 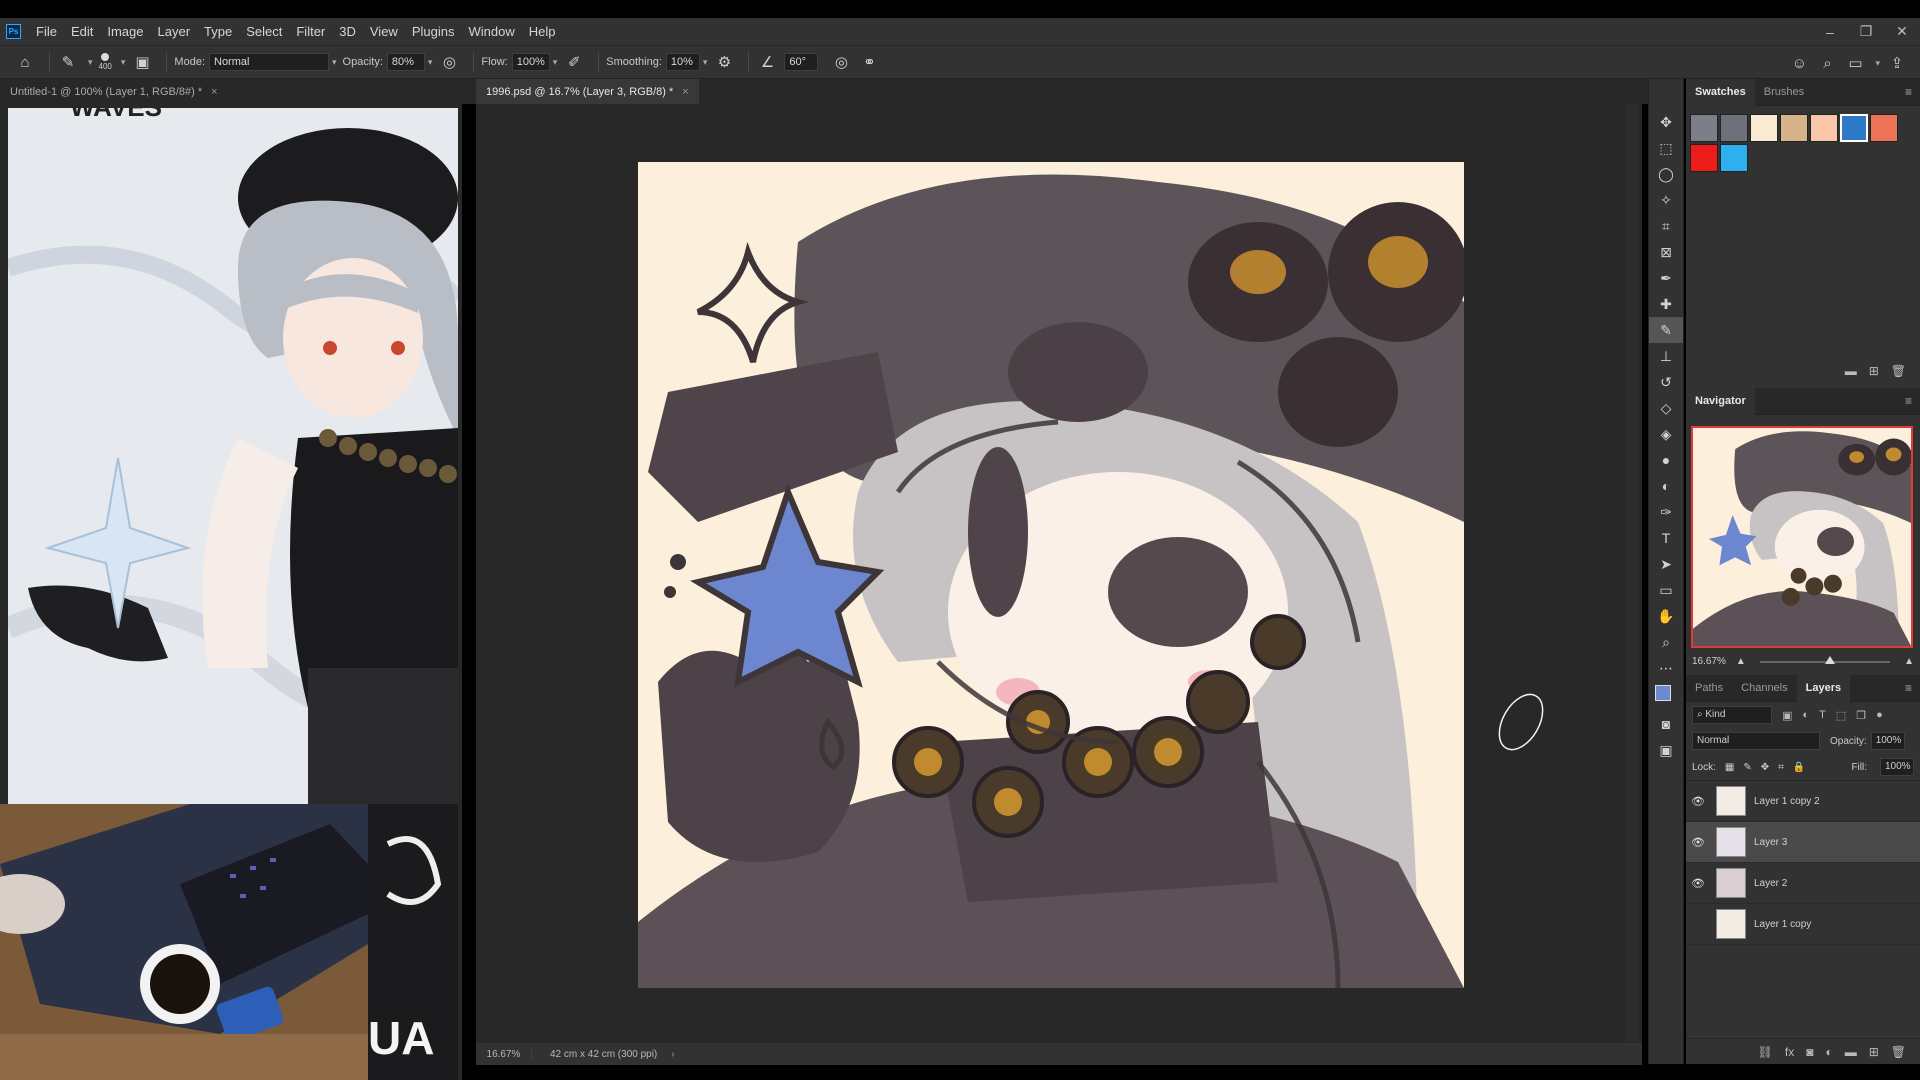 What do you see at coordinates (1866, 31) in the screenshot?
I see `restore-button: ❐` at bounding box center [1866, 31].